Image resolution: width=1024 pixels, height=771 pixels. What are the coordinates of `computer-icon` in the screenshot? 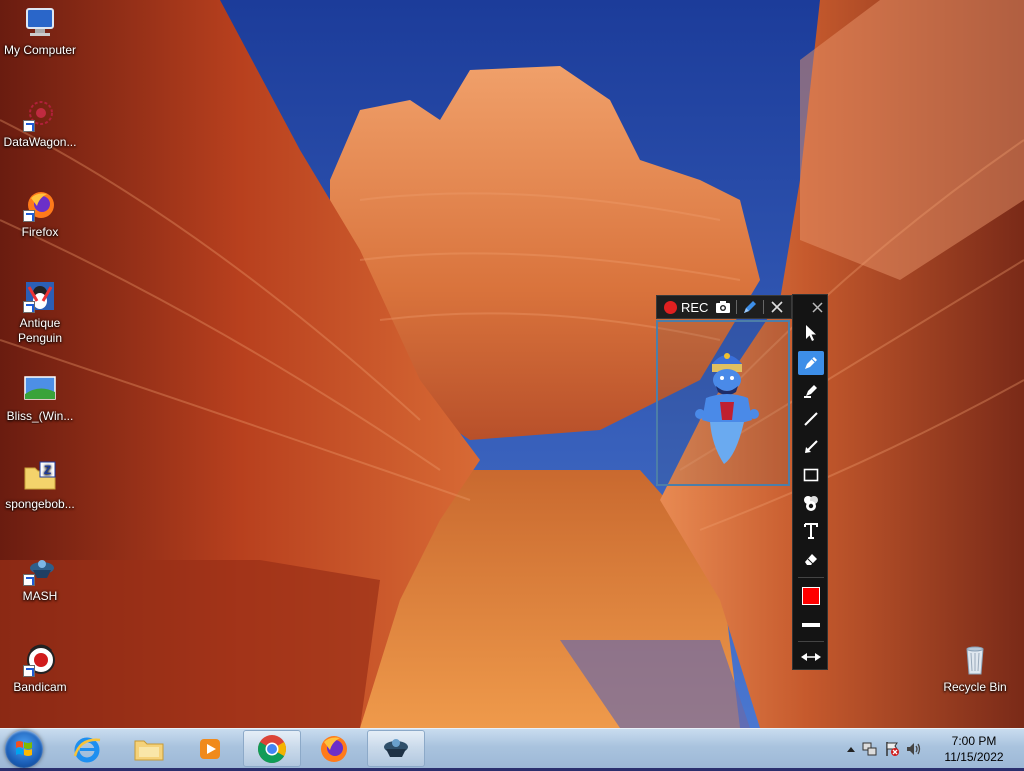 It's located at (40, 23).